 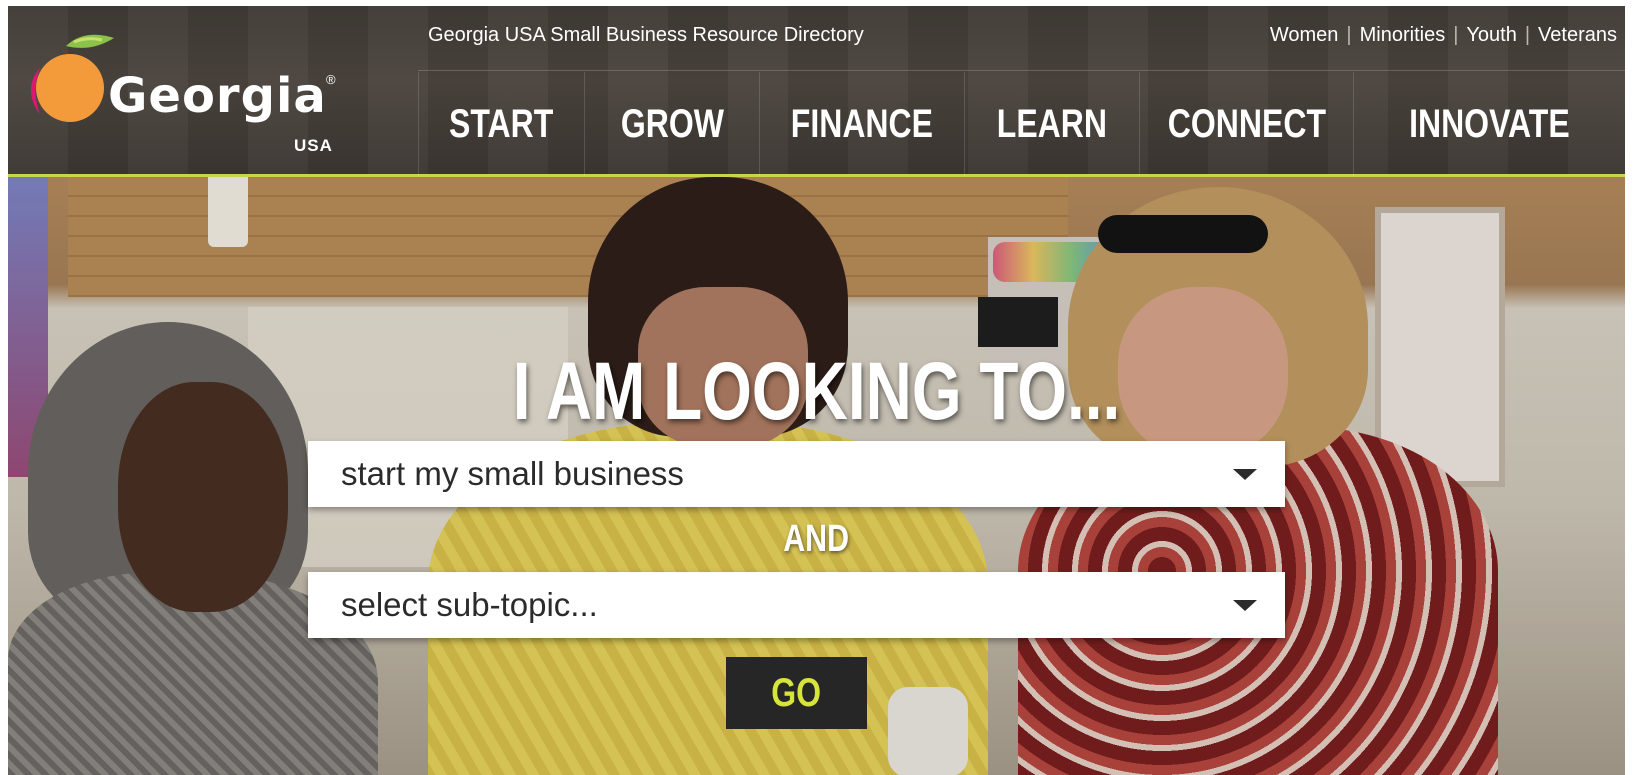 I want to click on audience-link-women: Women, so click(x=1304, y=35).